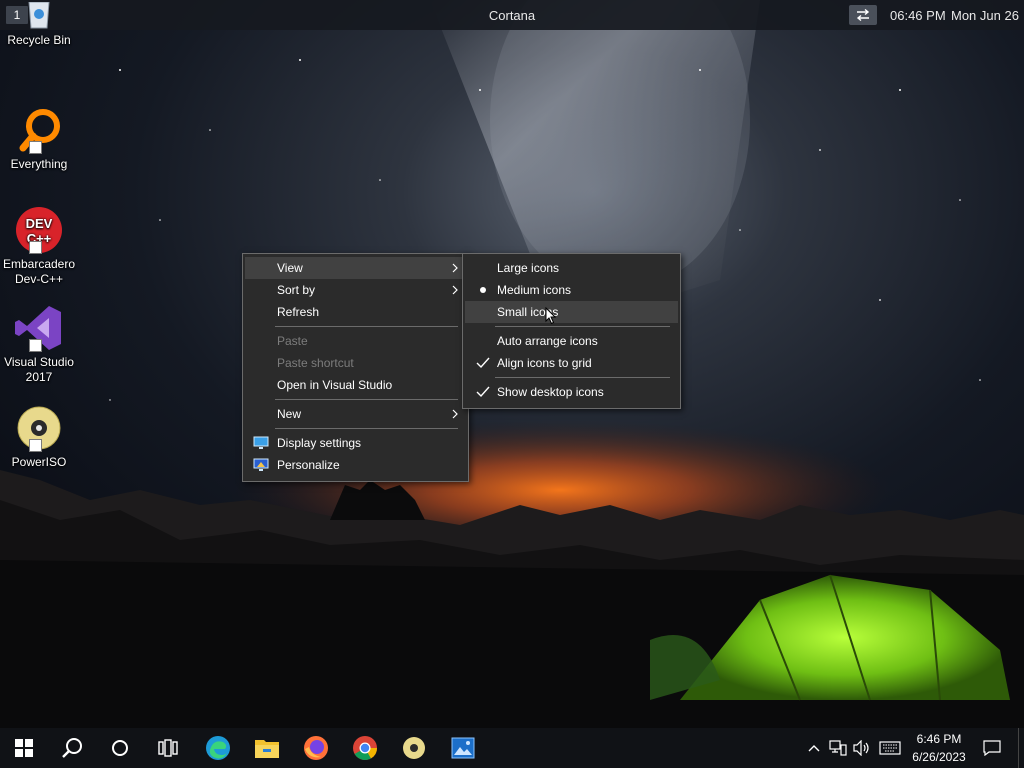 The width and height of the screenshot is (1024, 768). I want to click on start-icon, so click(24, 748).